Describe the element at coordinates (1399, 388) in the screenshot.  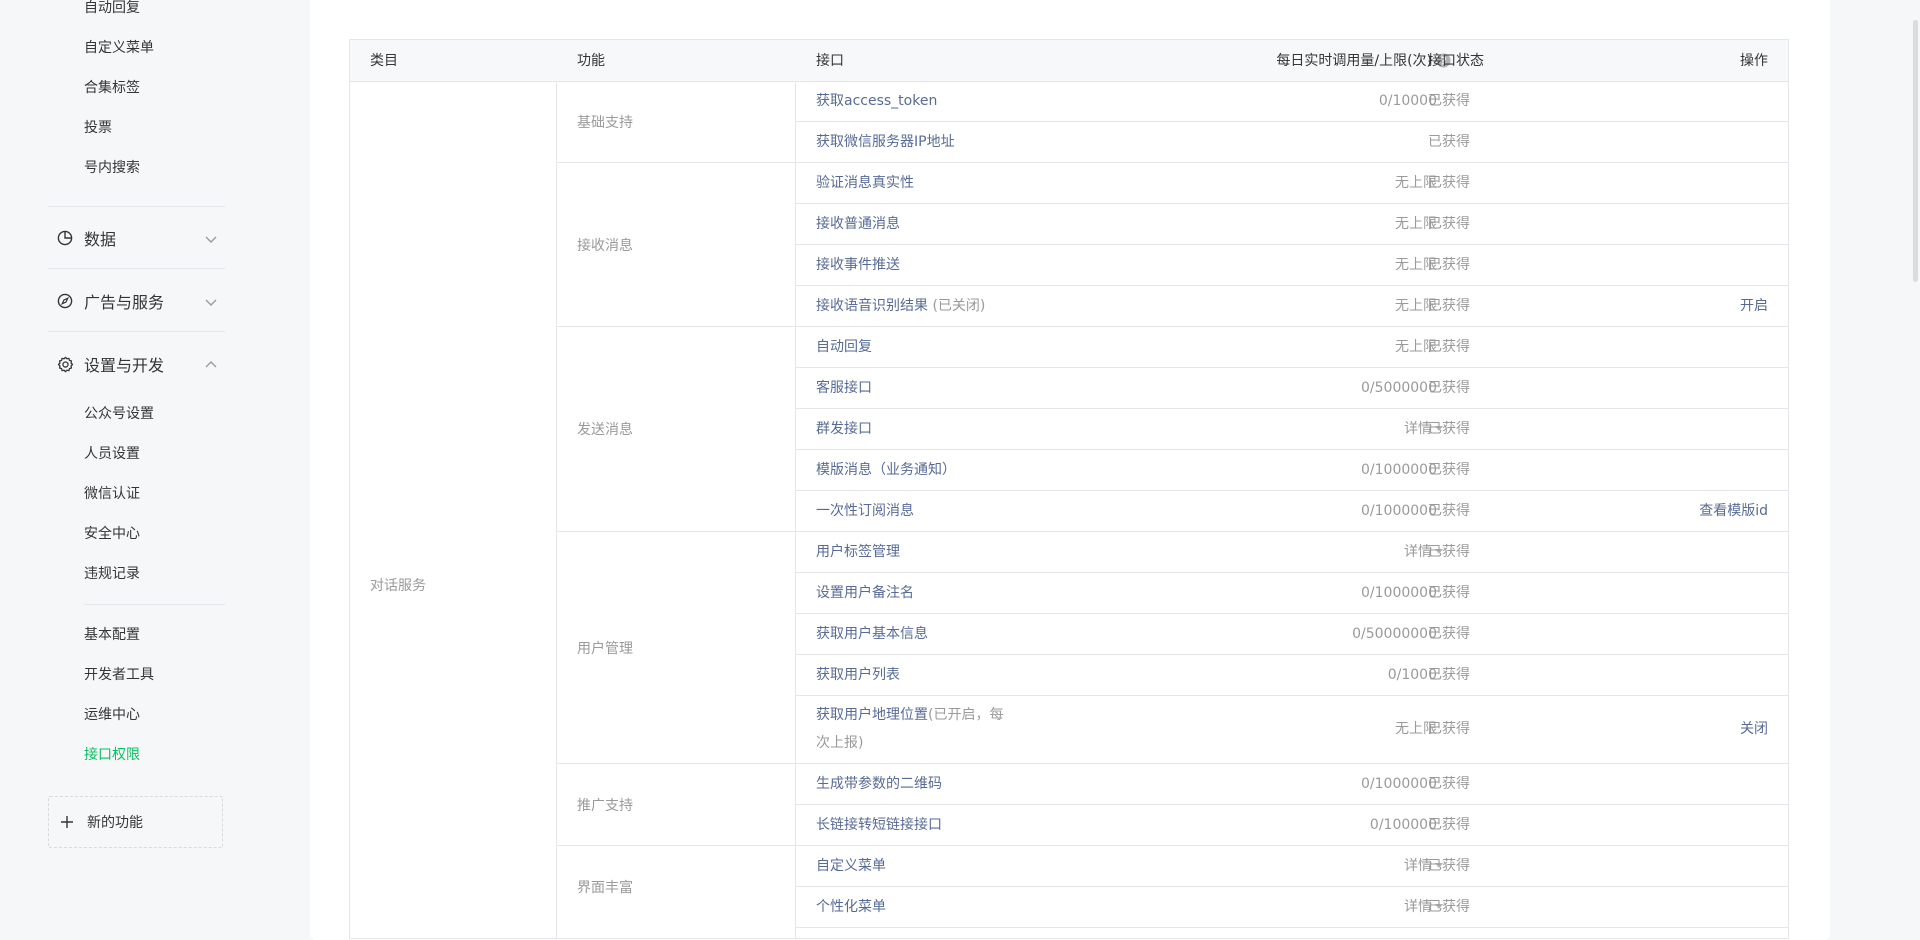
I see `quota-value: 0/5000000` at that location.